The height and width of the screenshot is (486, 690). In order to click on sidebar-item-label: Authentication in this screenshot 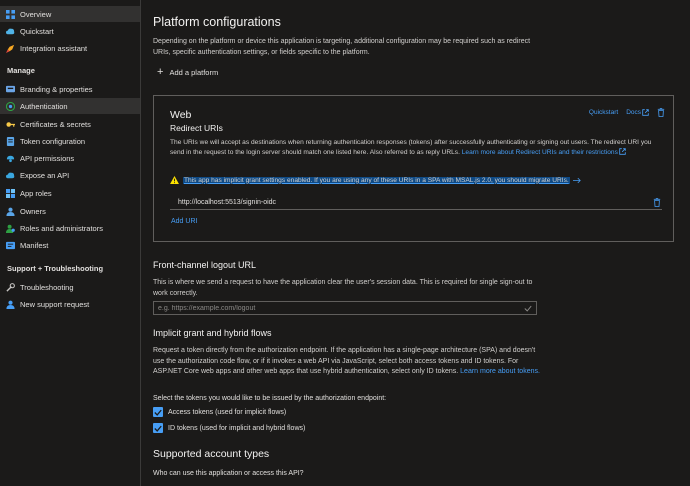, I will do `click(44, 106)`.